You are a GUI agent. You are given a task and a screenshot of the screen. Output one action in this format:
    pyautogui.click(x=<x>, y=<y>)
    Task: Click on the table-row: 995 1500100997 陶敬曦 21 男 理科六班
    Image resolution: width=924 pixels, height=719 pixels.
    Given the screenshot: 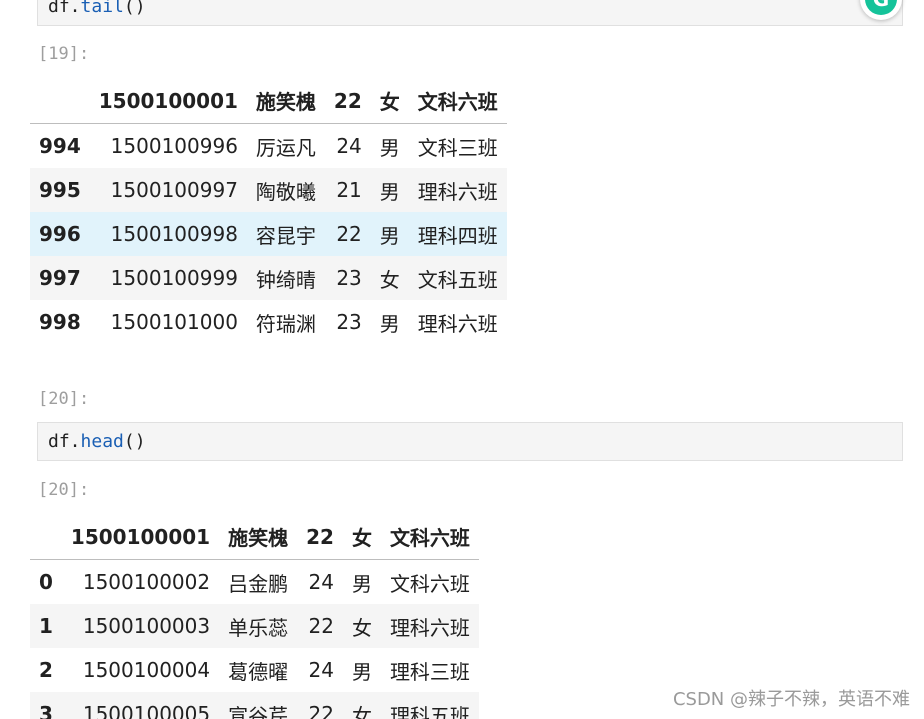 What is the action you would take?
    pyautogui.click(x=268, y=190)
    